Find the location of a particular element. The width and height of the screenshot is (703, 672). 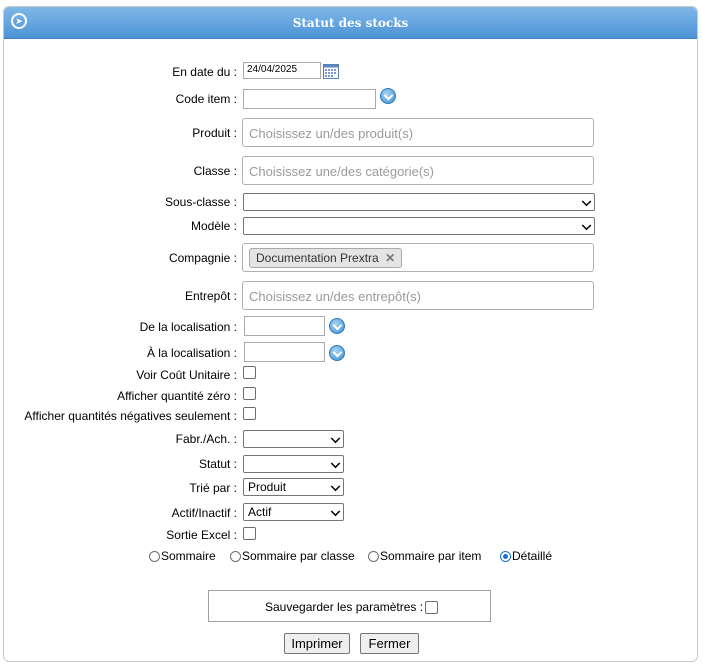

de-localisation-label: De la localisation : is located at coordinates (188, 327).